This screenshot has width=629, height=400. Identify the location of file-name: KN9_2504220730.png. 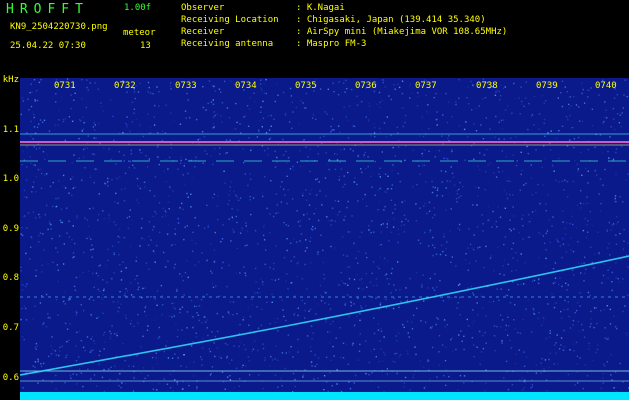
(59, 27).